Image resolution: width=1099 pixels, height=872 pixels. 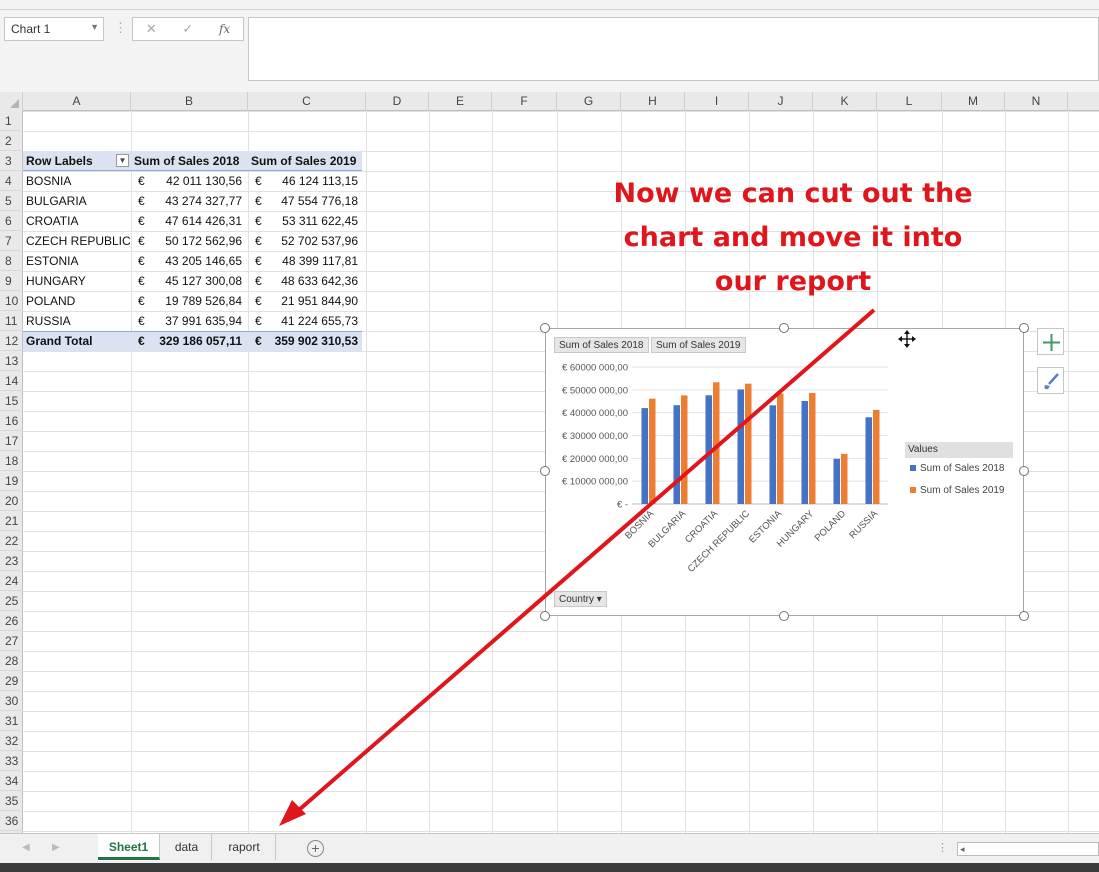 I want to click on pivot-value-2018: 37 991 635,94, so click(x=191, y=321).